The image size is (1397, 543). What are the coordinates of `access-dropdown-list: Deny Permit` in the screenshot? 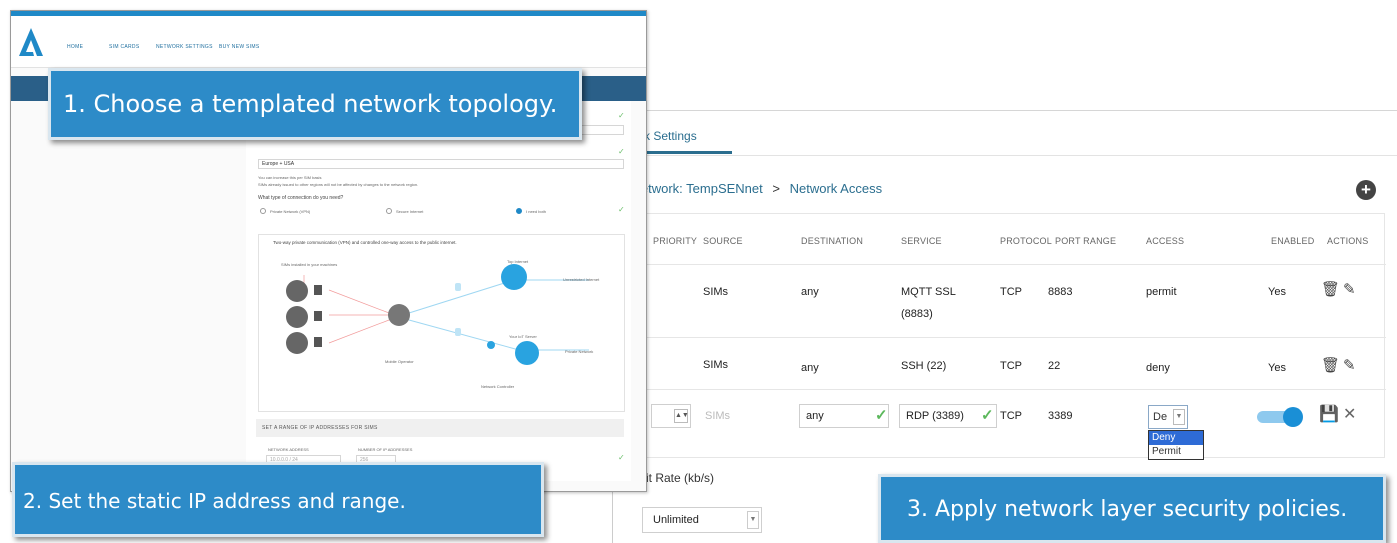 It's located at (1176, 445).